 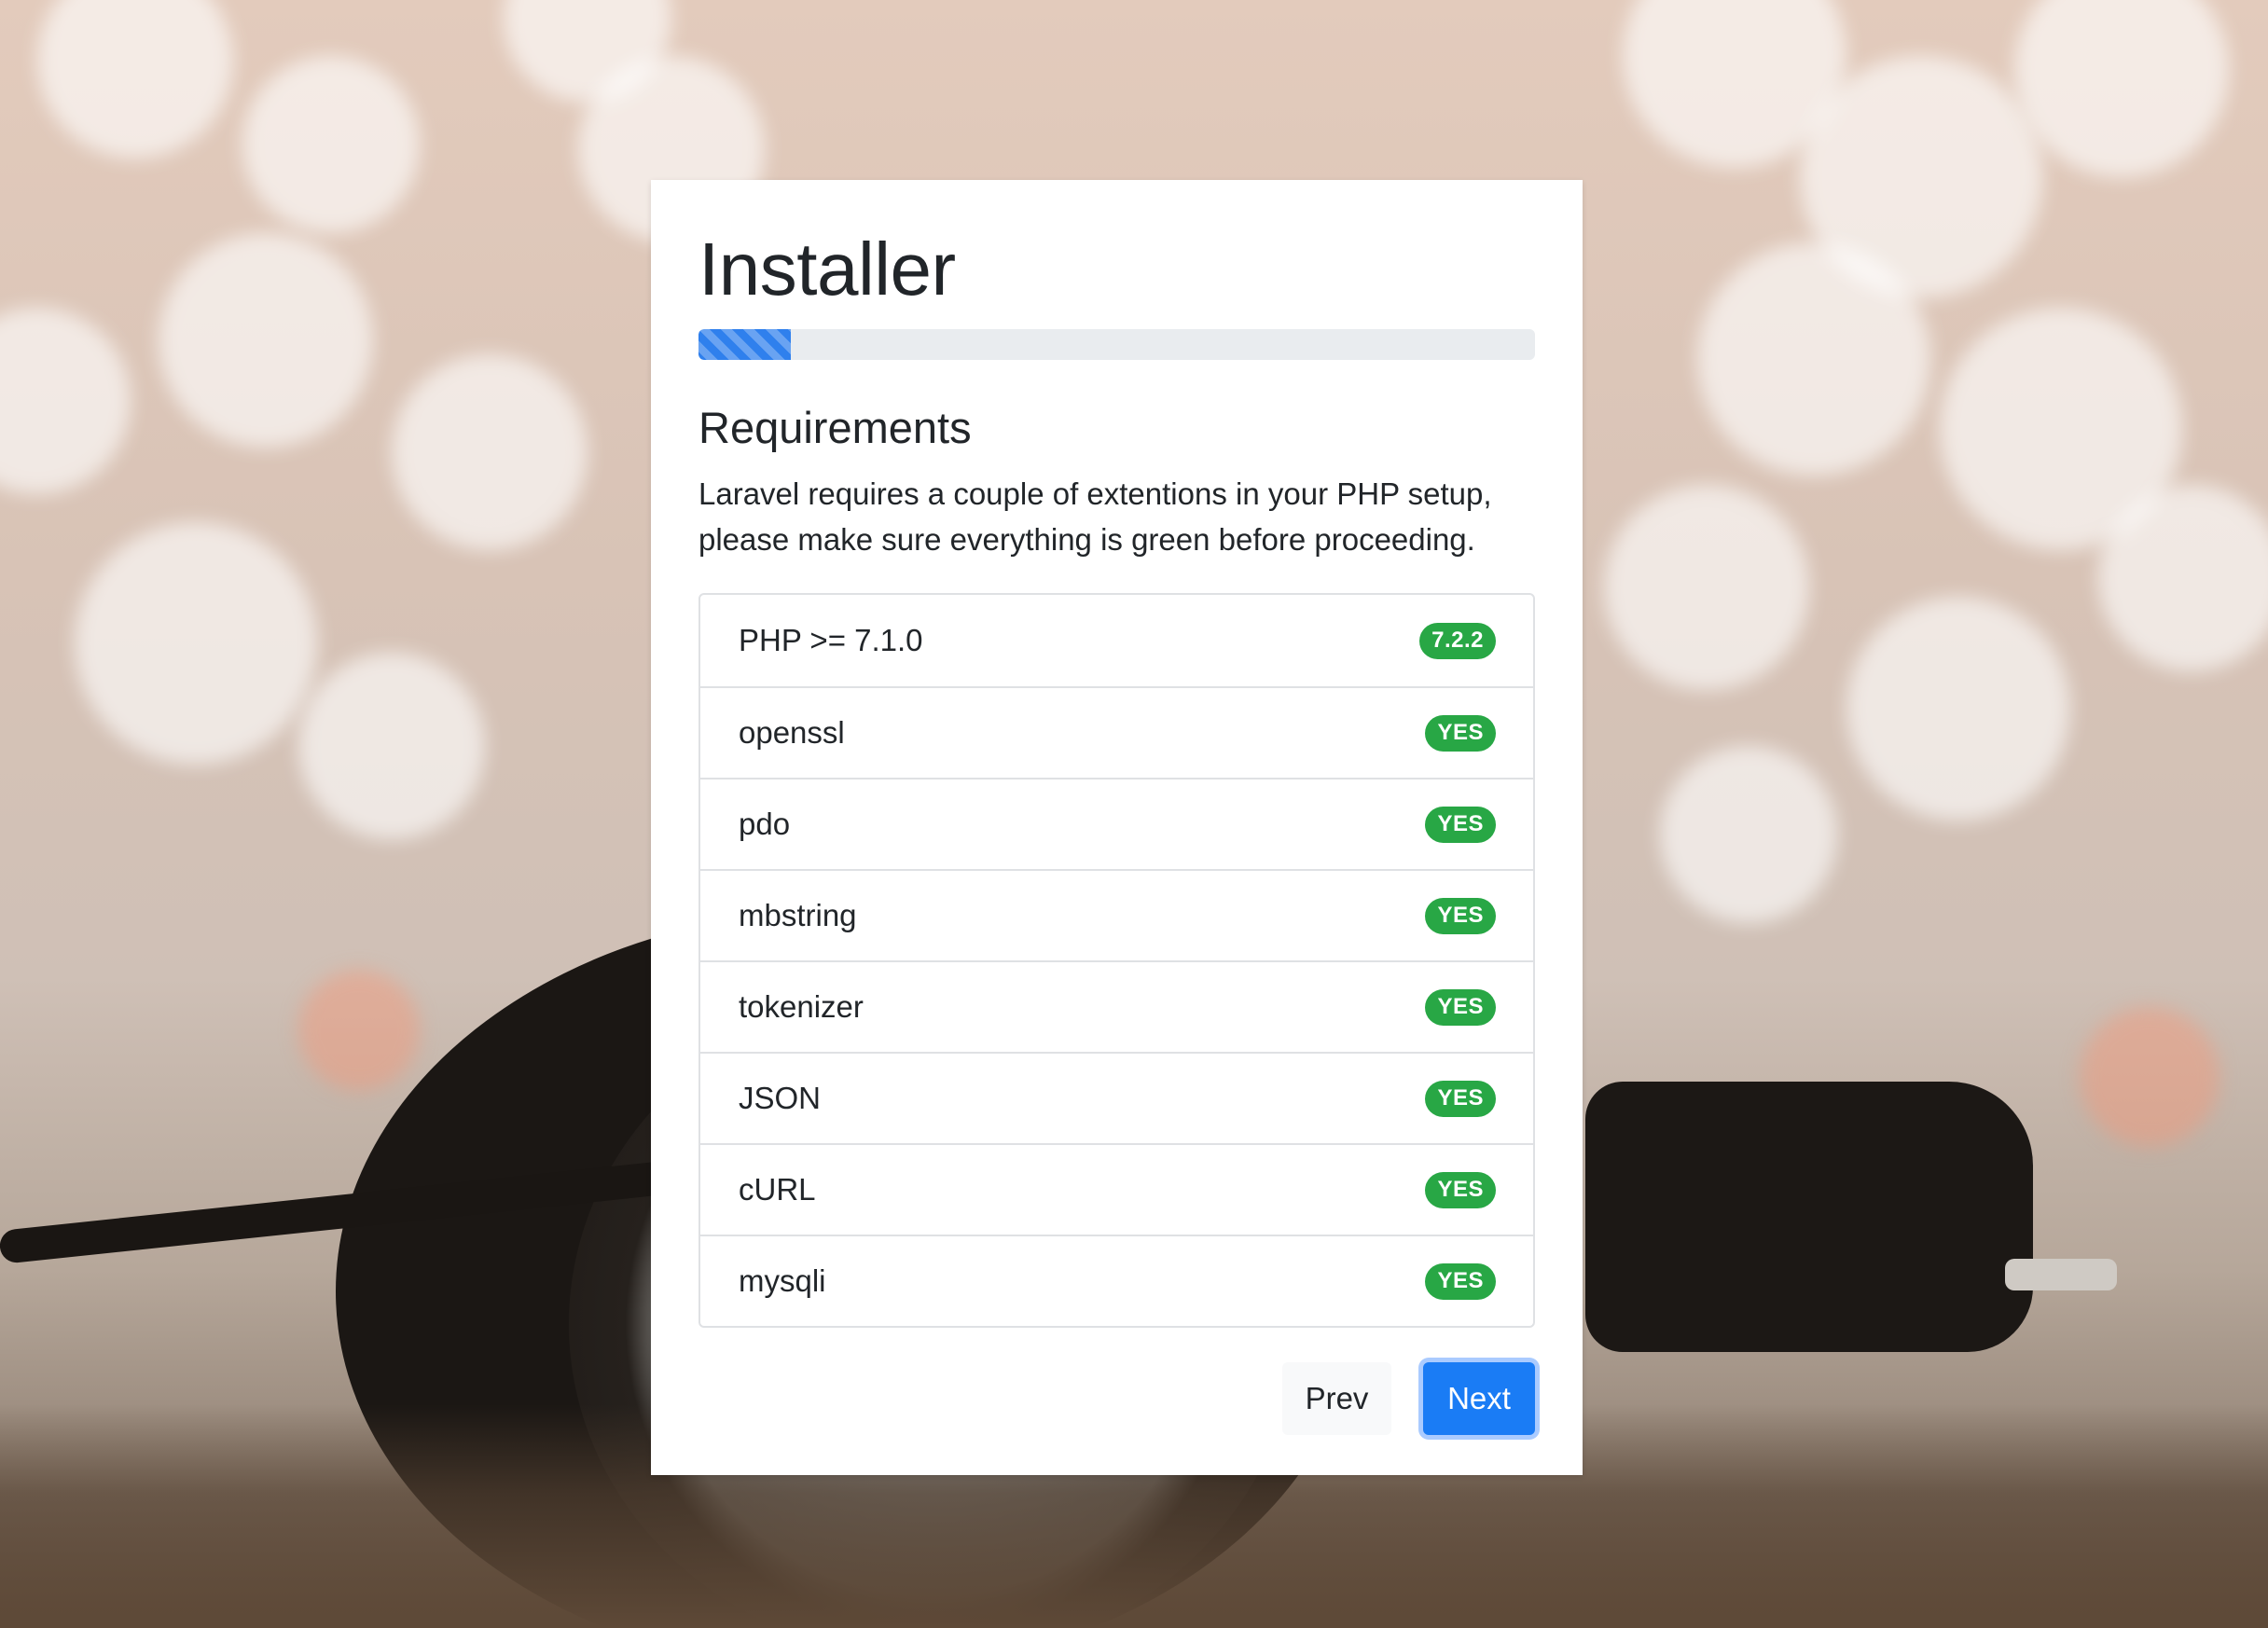 I want to click on requirement-label: cURL, so click(x=777, y=1189).